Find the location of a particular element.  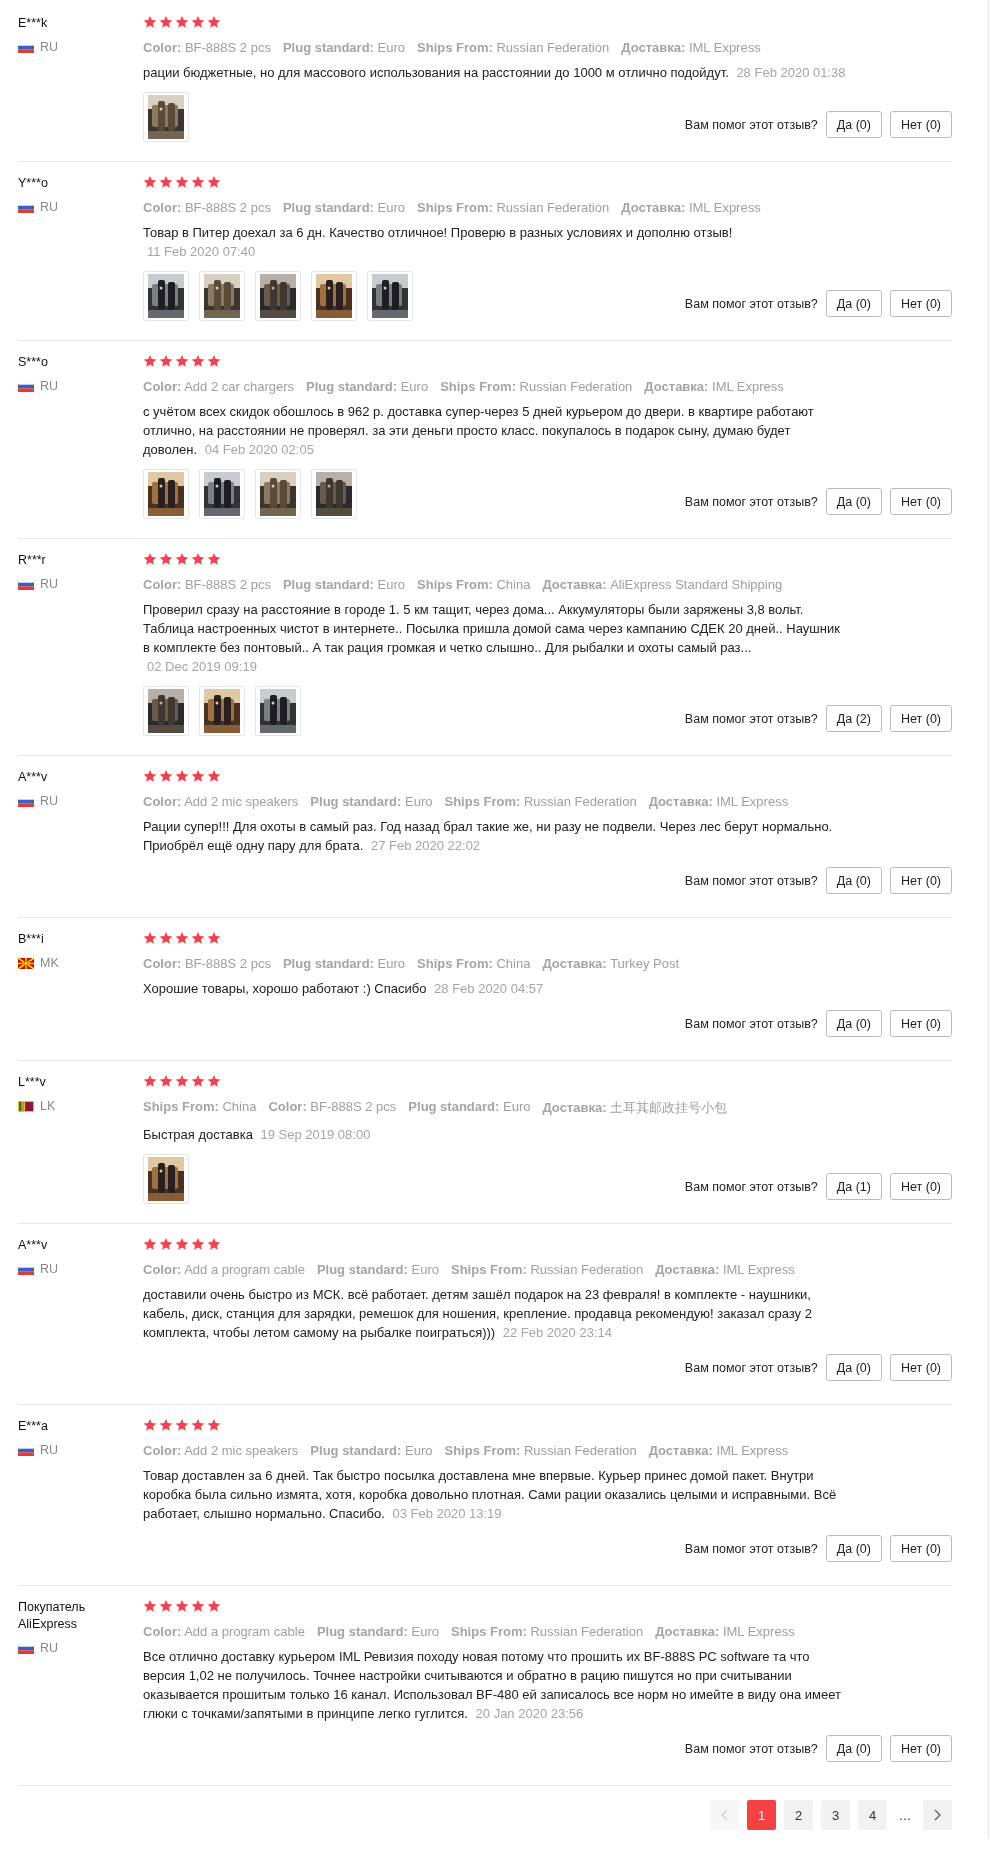

page-button: 3 is located at coordinates (835, 1815).